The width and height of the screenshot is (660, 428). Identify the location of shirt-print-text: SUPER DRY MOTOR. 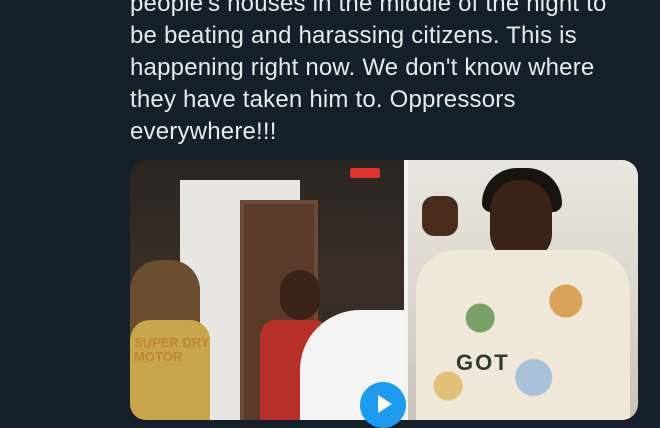
(172, 349).